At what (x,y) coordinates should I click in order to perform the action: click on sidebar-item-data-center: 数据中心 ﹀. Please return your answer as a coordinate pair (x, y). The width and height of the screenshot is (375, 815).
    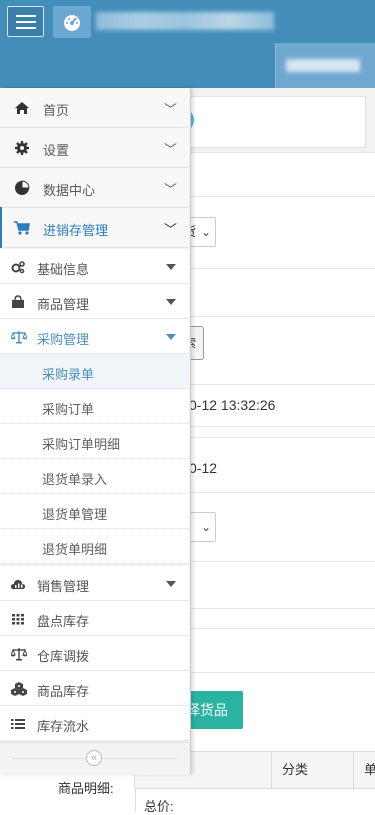
    Looking at the image, I should click on (94, 188).